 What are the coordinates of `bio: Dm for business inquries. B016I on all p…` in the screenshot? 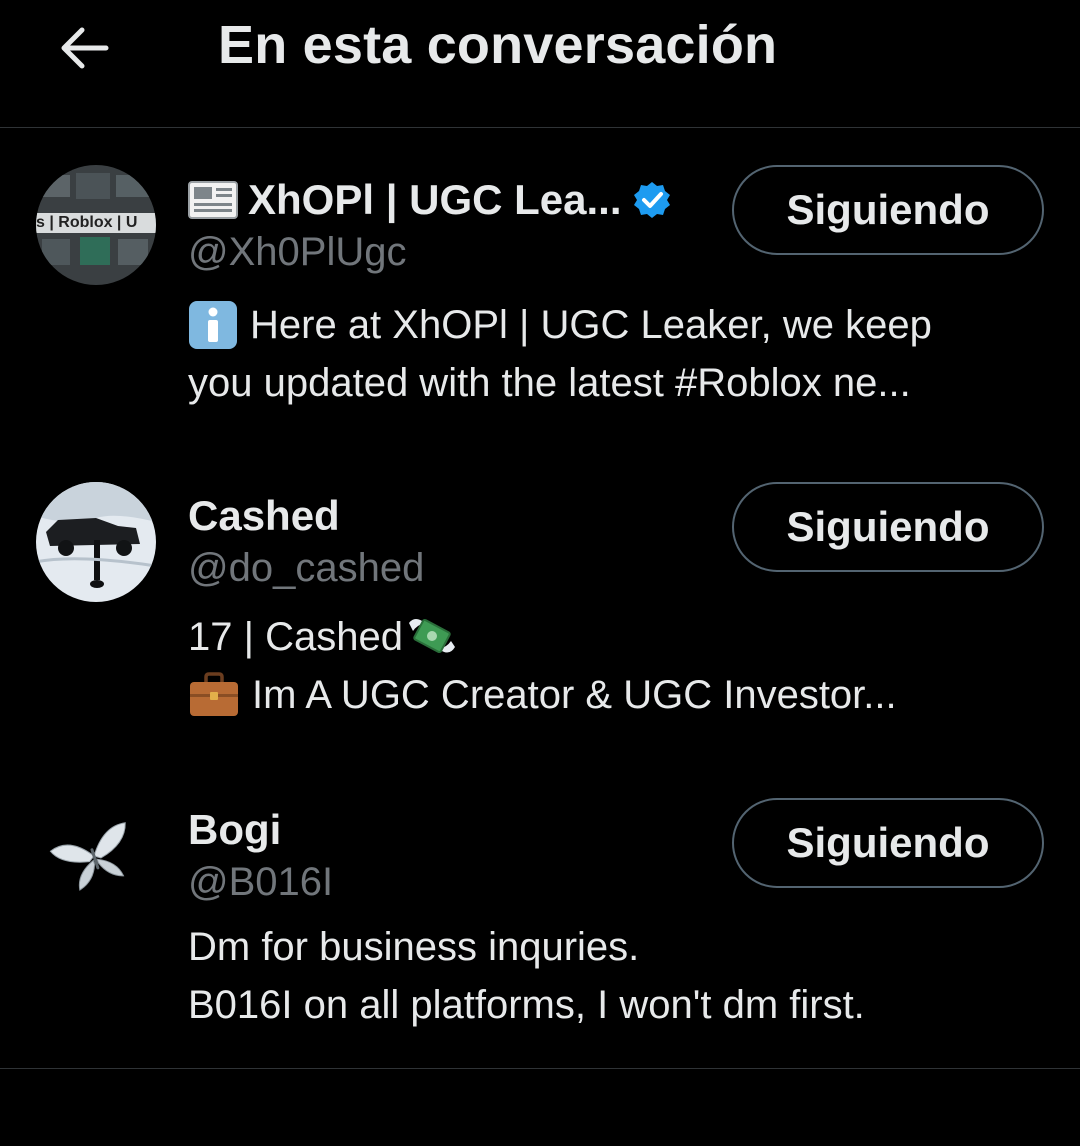 It's located at (618, 976).